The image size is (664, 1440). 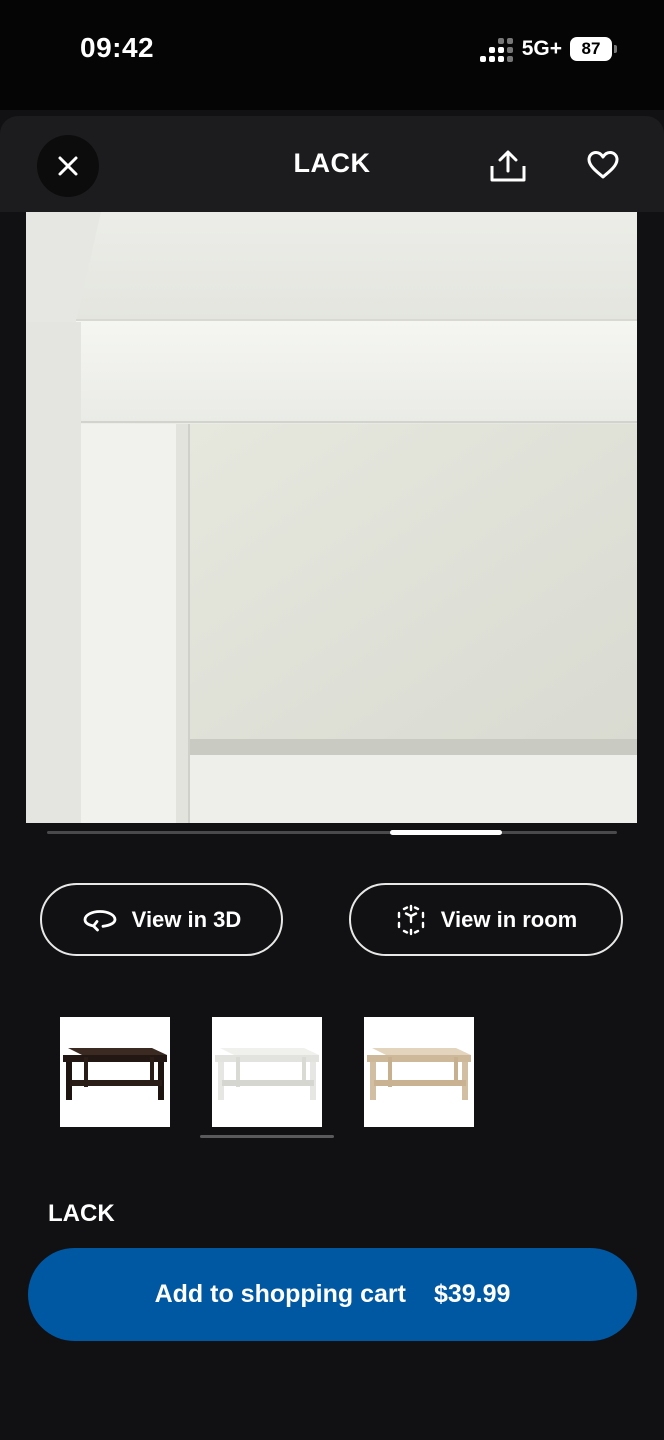 I want to click on status-indicators: 5G+ 87, so click(x=548, y=49).